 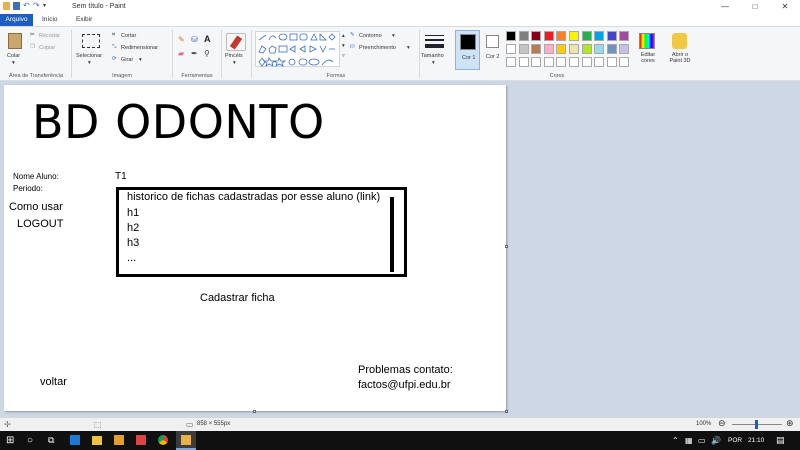 What do you see at coordinates (84, 20) in the screenshot?
I see `tab-view: Exibir` at bounding box center [84, 20].